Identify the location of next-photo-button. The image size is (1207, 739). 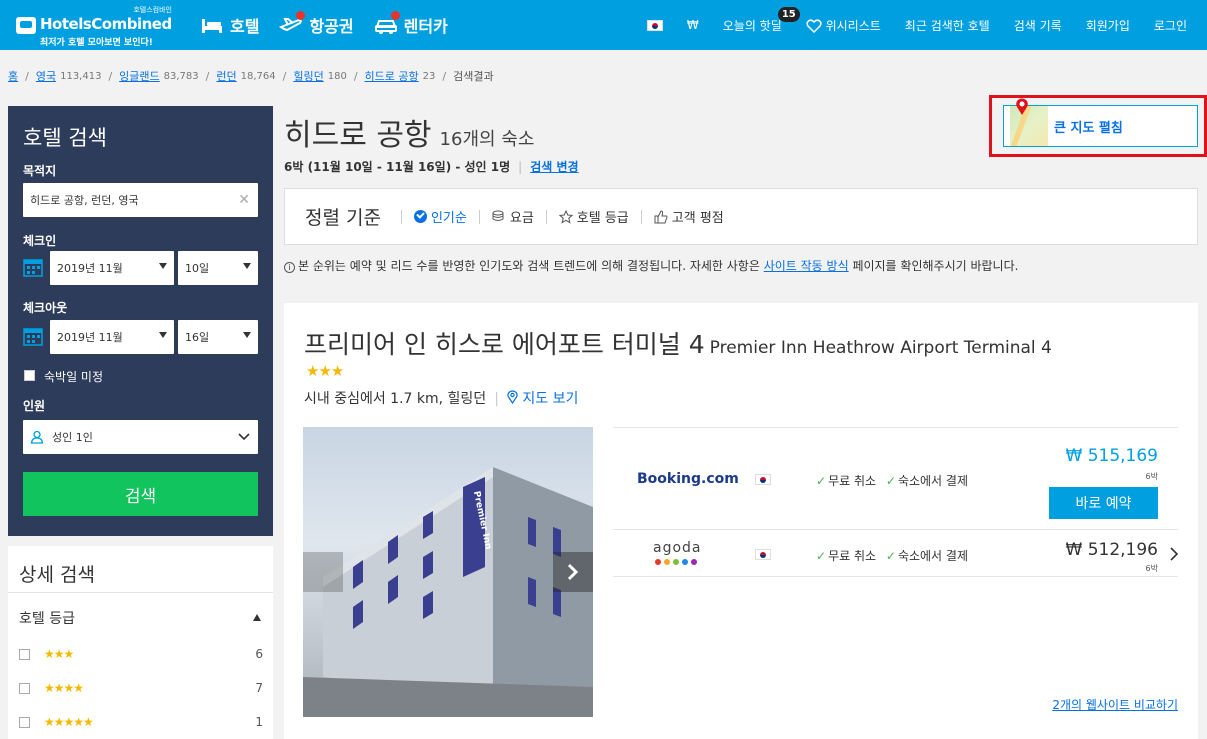
(573, 572).